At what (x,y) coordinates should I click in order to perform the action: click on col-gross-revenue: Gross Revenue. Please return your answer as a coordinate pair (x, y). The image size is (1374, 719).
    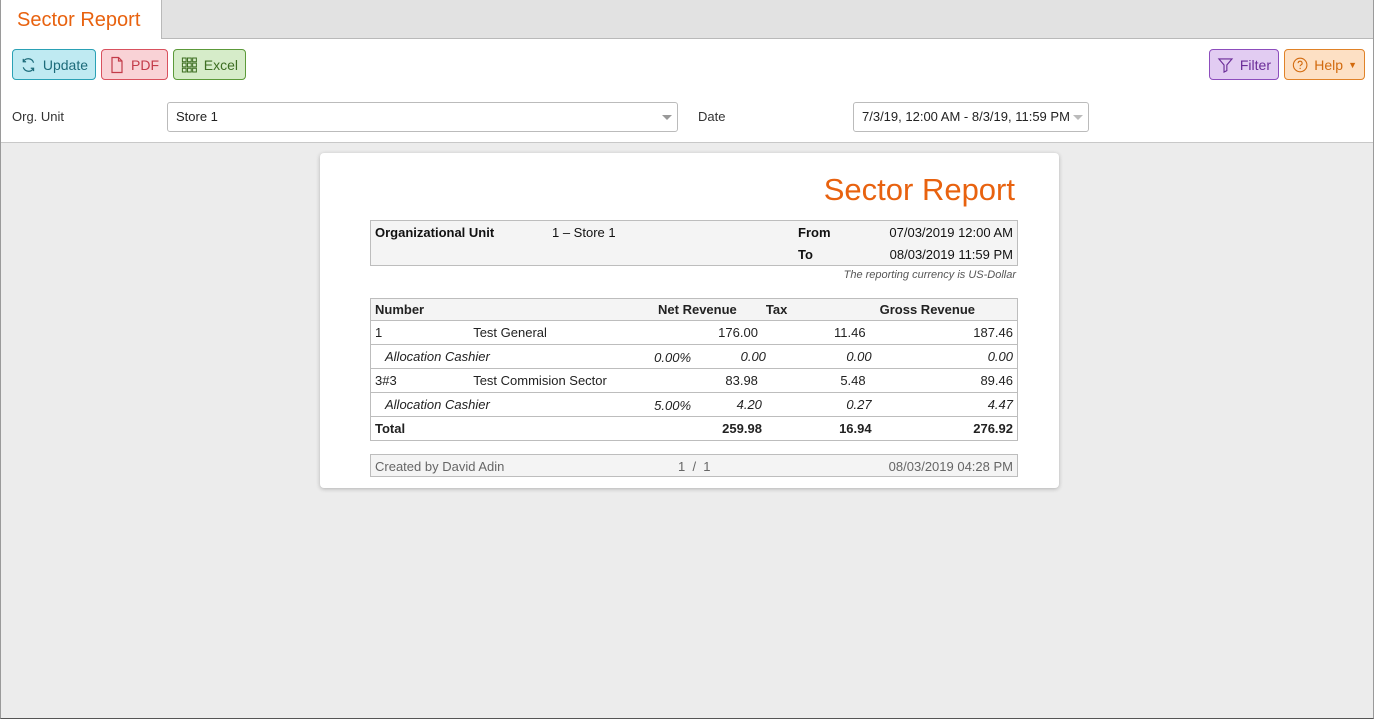
    Looking at the image, I should click on (927, 309).